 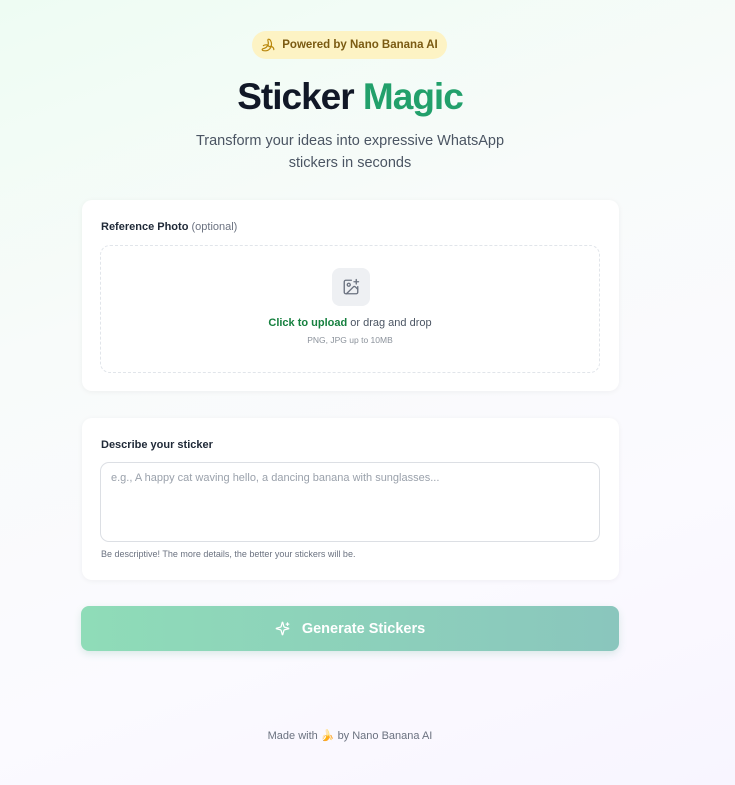 I want to click on upload-instructions: Click to upload or drag and drop, so click(x=350, y=323).